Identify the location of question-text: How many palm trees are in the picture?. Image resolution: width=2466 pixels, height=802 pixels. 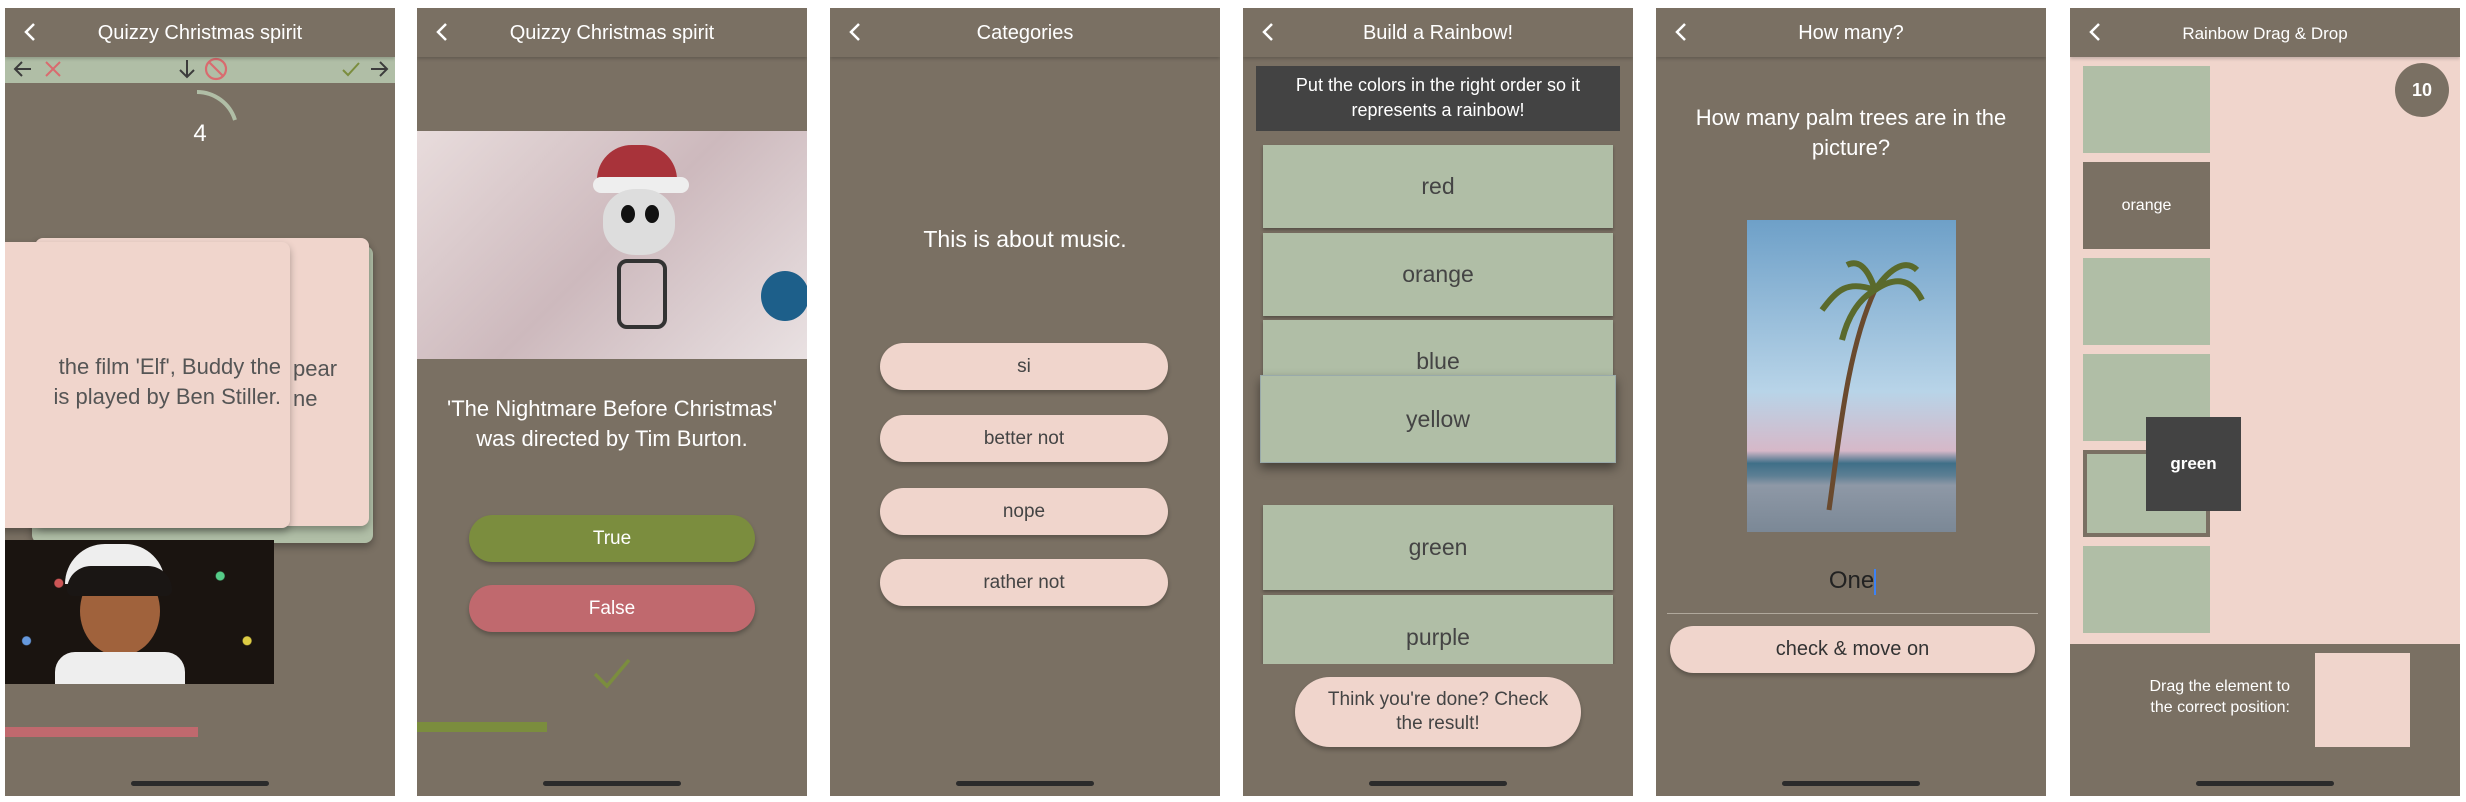
(1851, 132).